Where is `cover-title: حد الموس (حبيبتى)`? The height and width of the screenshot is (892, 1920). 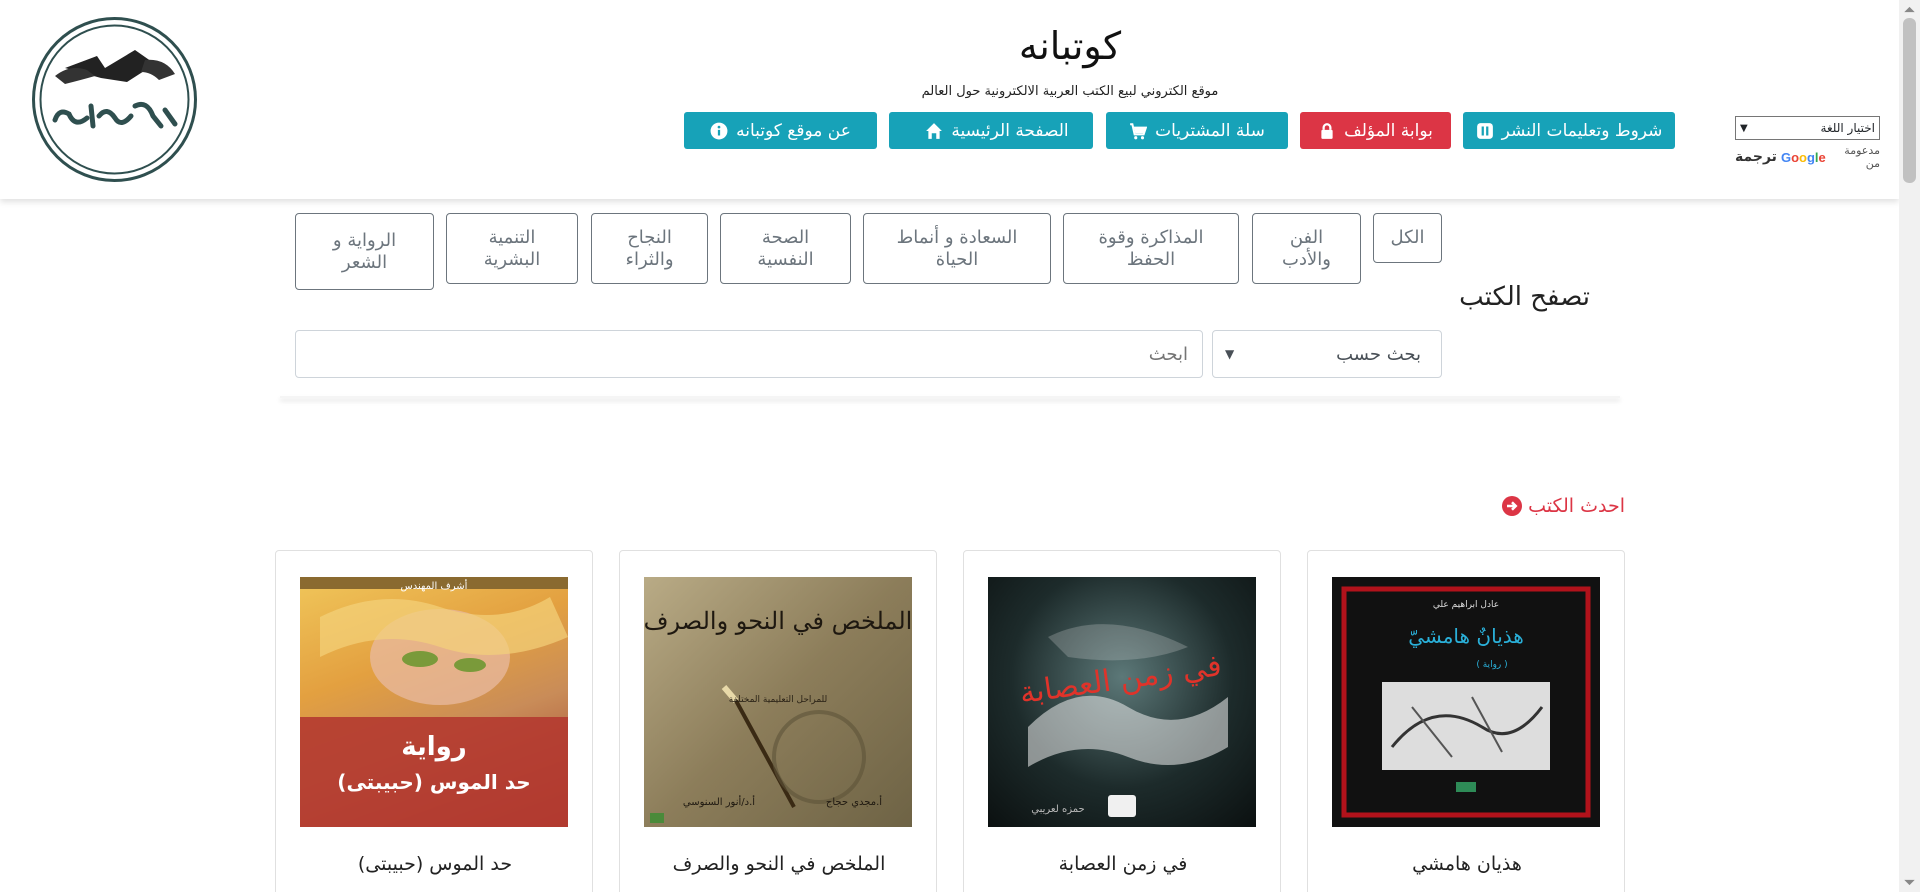
cover-title: حد الموس (حبيبتى) is located at coordinates (433, 782).